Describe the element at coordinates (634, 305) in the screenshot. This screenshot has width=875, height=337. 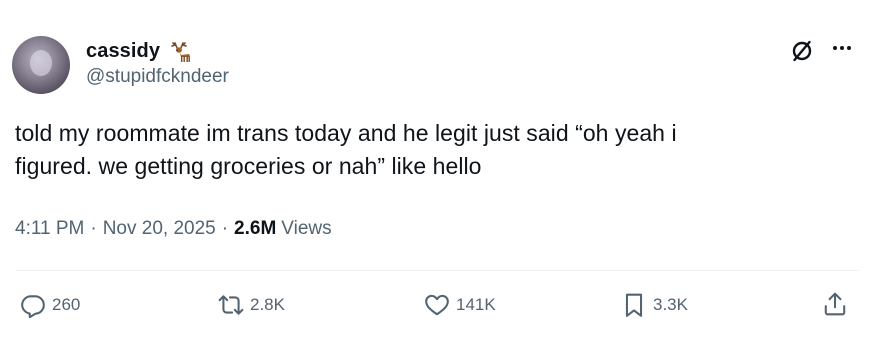
I see `bookmark-icon` at that location.